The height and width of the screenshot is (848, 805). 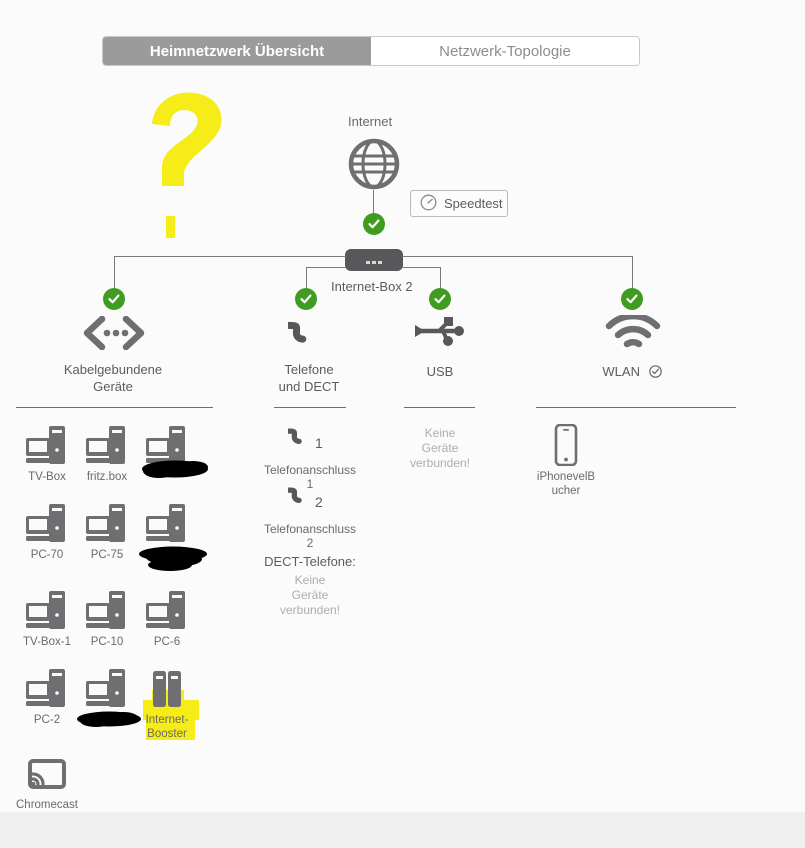 I want to click on port-number-badge: 1, so click(x=319, y=443).